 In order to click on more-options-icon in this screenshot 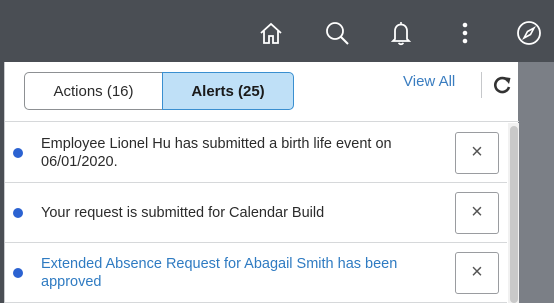, I will do `click(465, 33)`.